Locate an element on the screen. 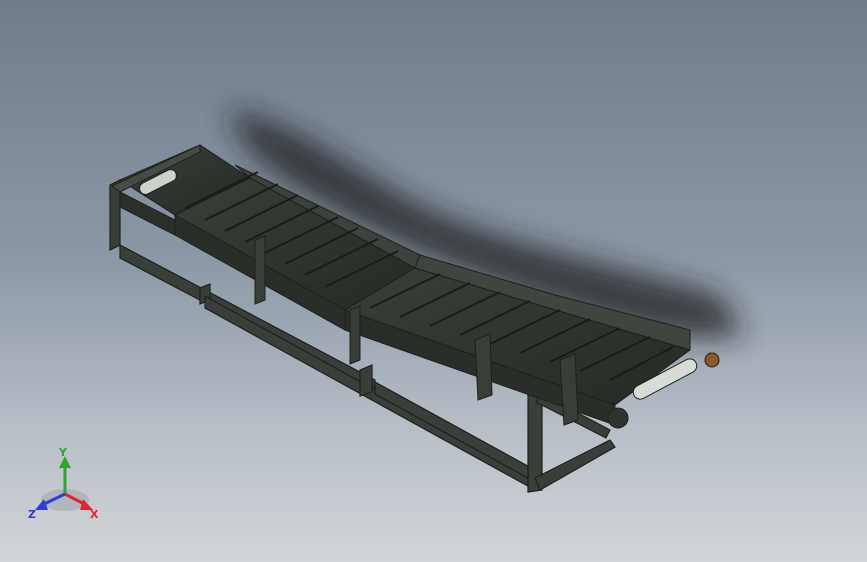  orientation-triad: Y X Z is located at coordinates (63, 484).